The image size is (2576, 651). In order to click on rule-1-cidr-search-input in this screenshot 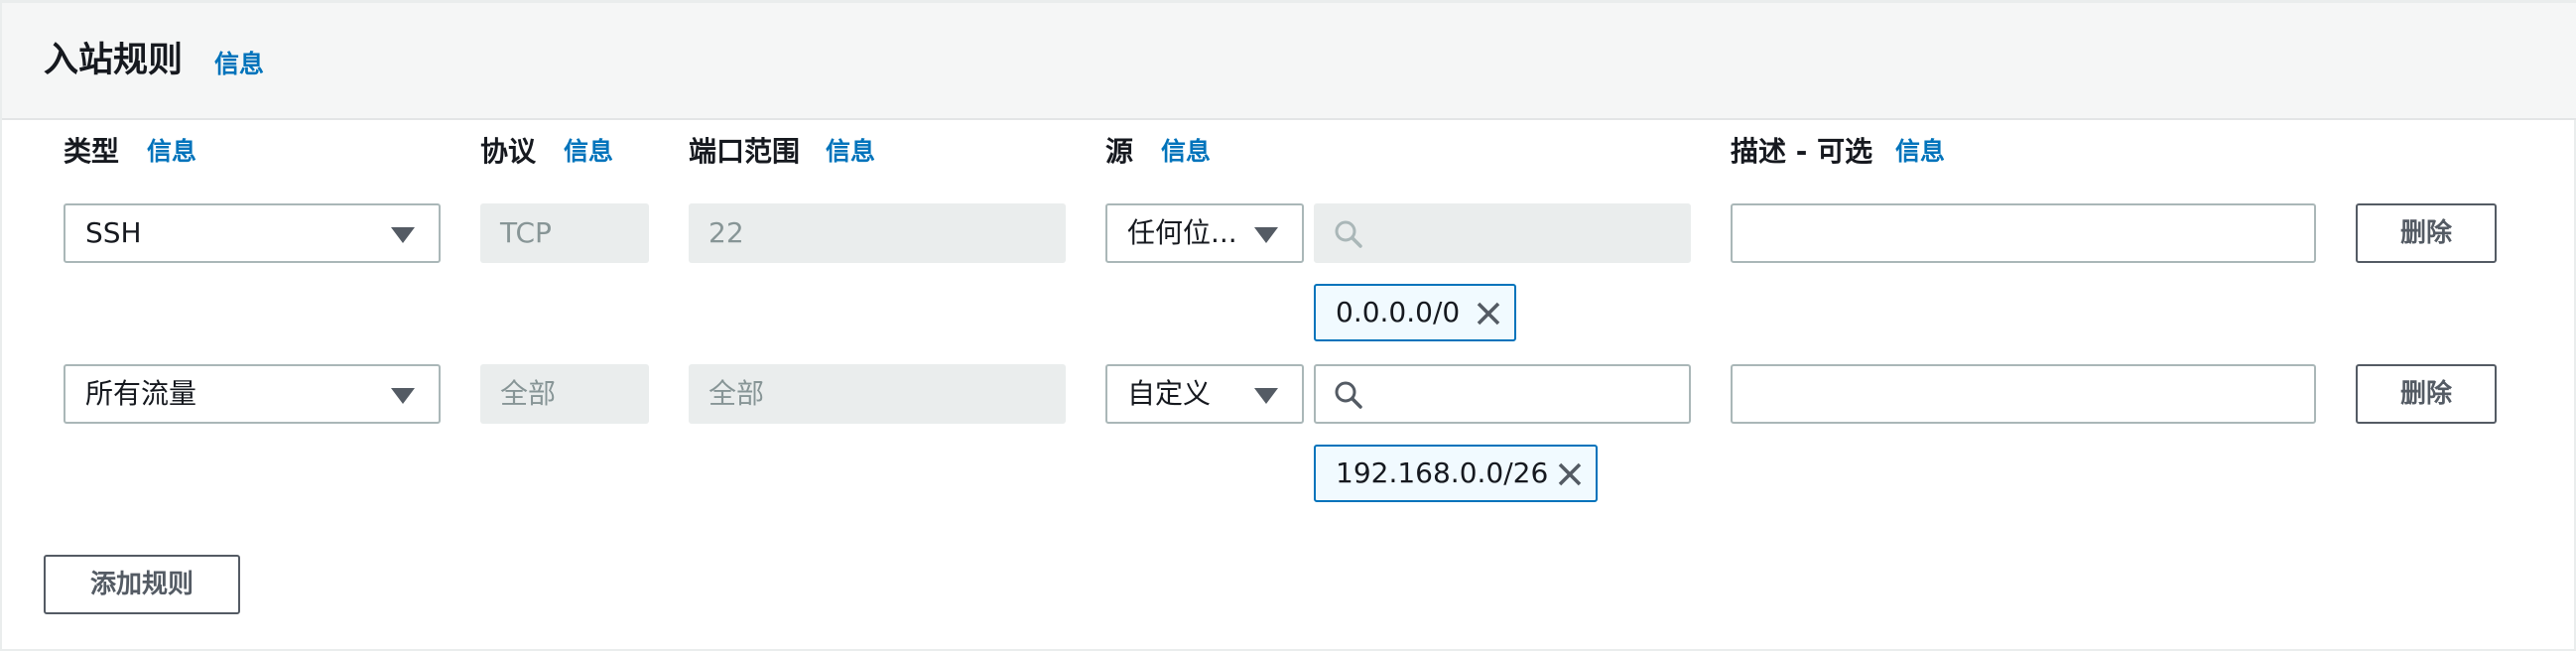, I will do `click(1503, 233)`.